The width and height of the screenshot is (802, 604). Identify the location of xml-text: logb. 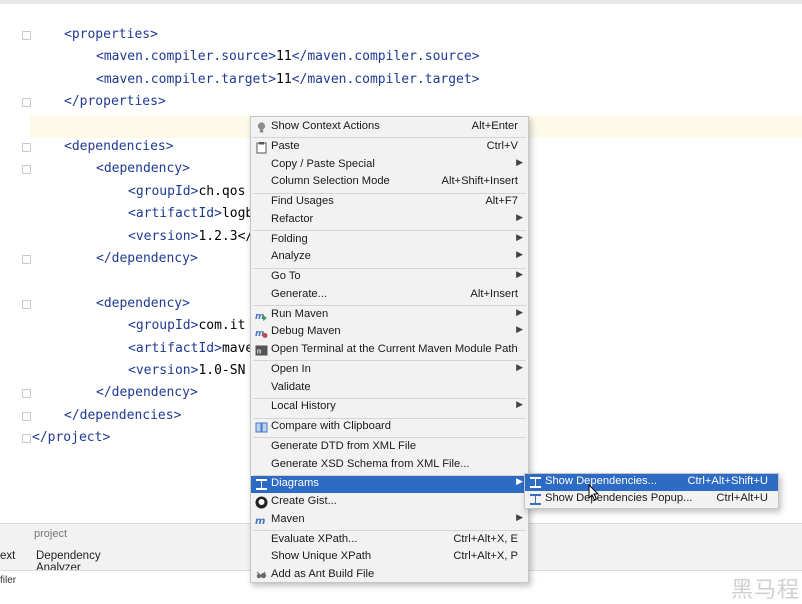
(237, 214).